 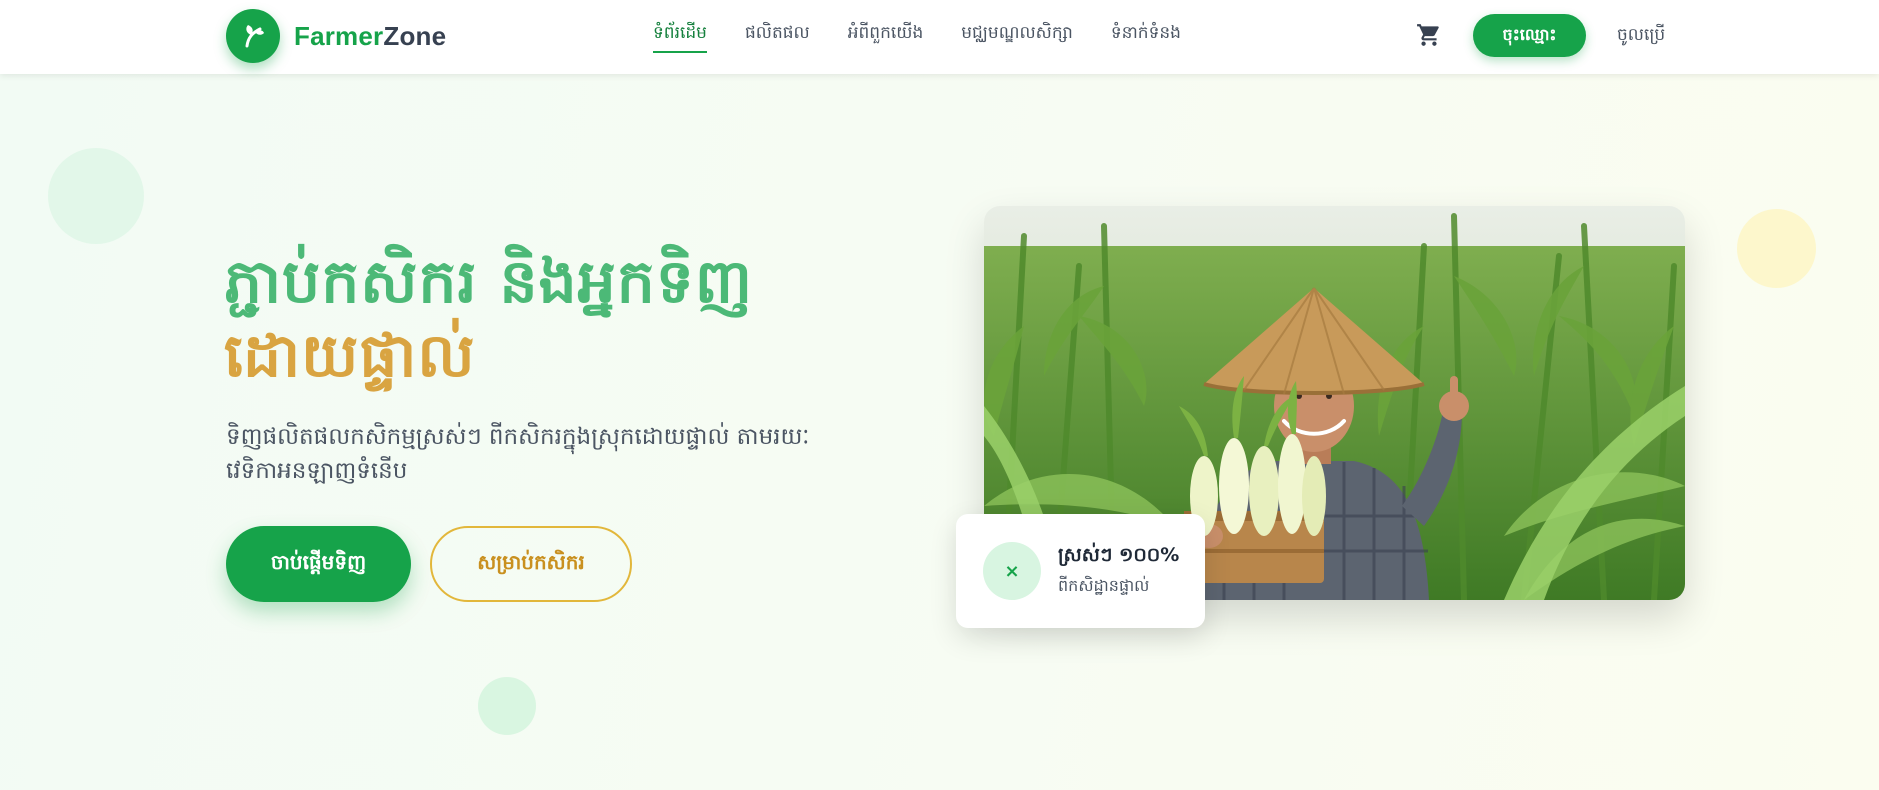 I want to click on nav-link-contact: ទំនាក់ទំនង, so click(x=1146, y=37).